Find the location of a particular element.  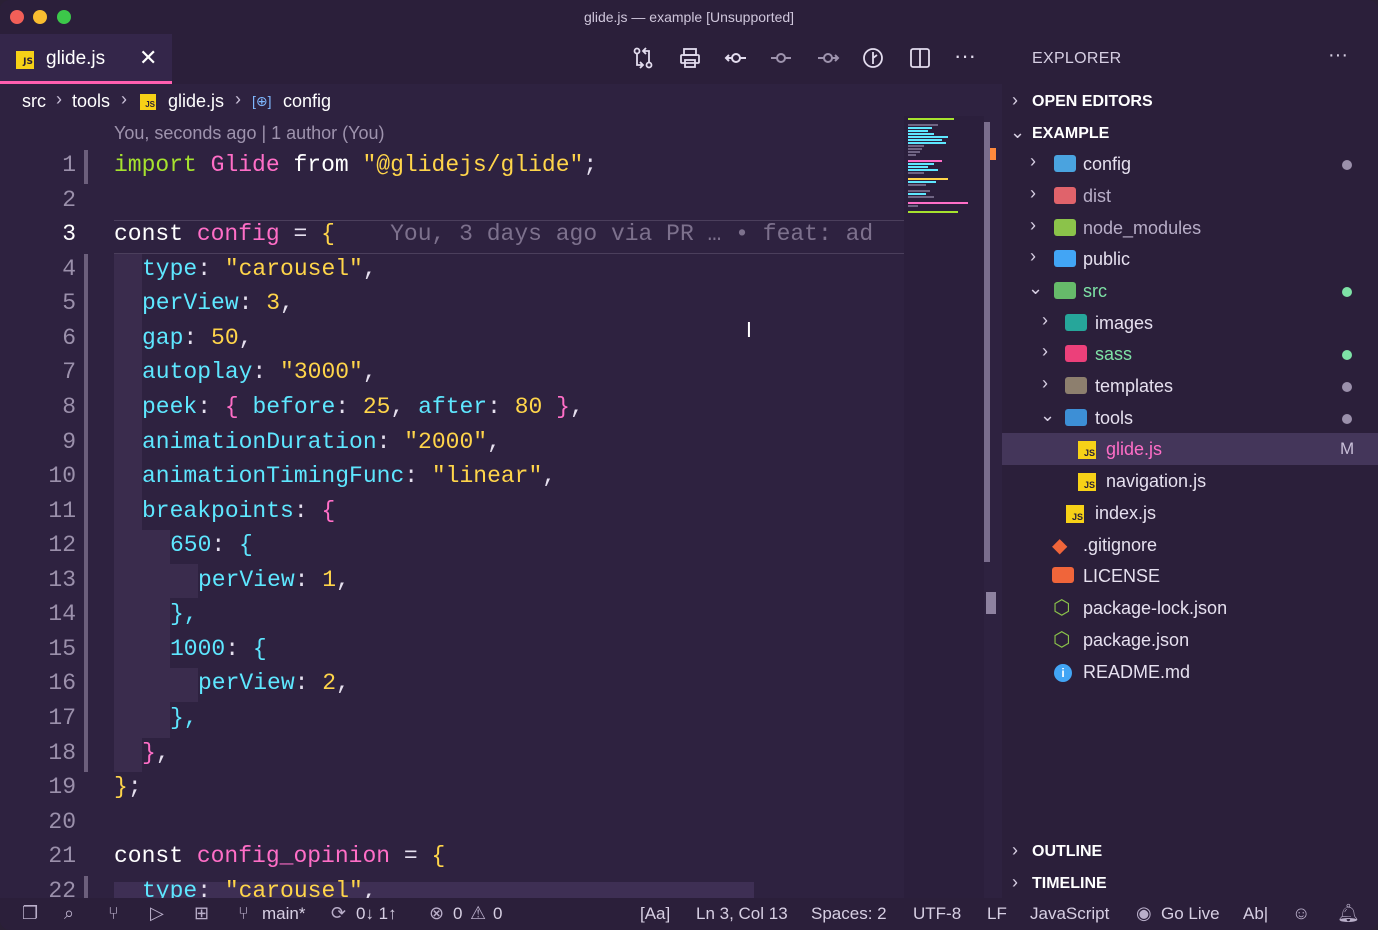

git-branch: main* is located at coordinates (283, 914).